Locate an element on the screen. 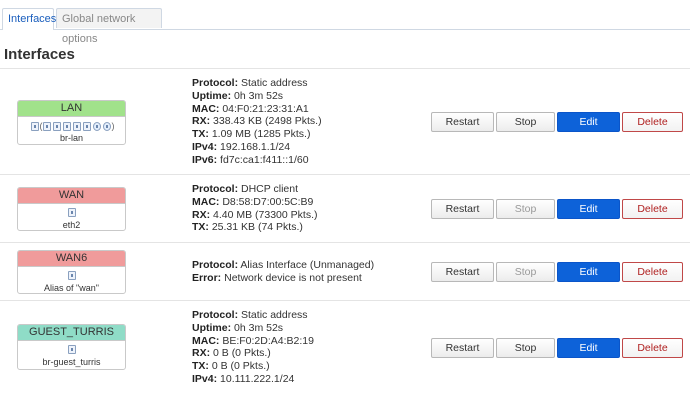  interface-name: LAN is located at coordinates (71, 109).